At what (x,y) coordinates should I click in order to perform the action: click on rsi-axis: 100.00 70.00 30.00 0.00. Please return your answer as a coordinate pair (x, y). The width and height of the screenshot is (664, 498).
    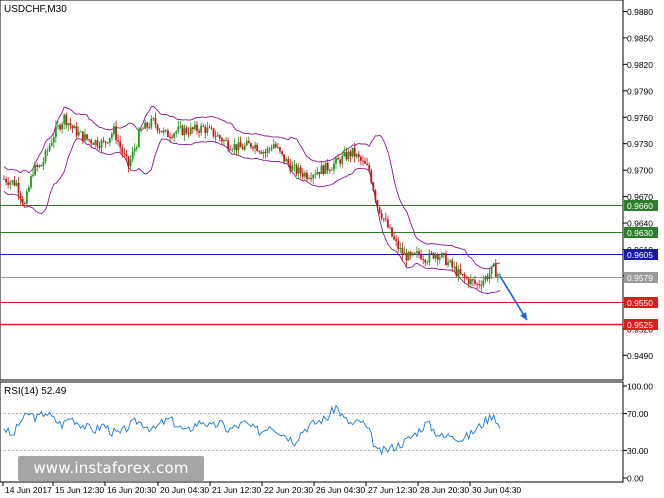
    Looking at the image, I should click on (638, 433).